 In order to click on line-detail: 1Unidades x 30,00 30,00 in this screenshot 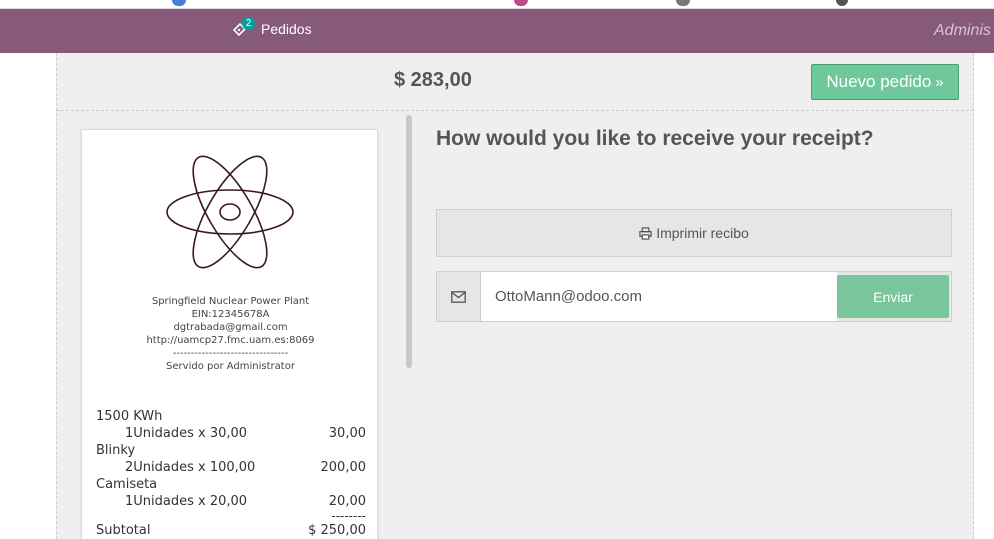, I will do `click(231, 433)`.